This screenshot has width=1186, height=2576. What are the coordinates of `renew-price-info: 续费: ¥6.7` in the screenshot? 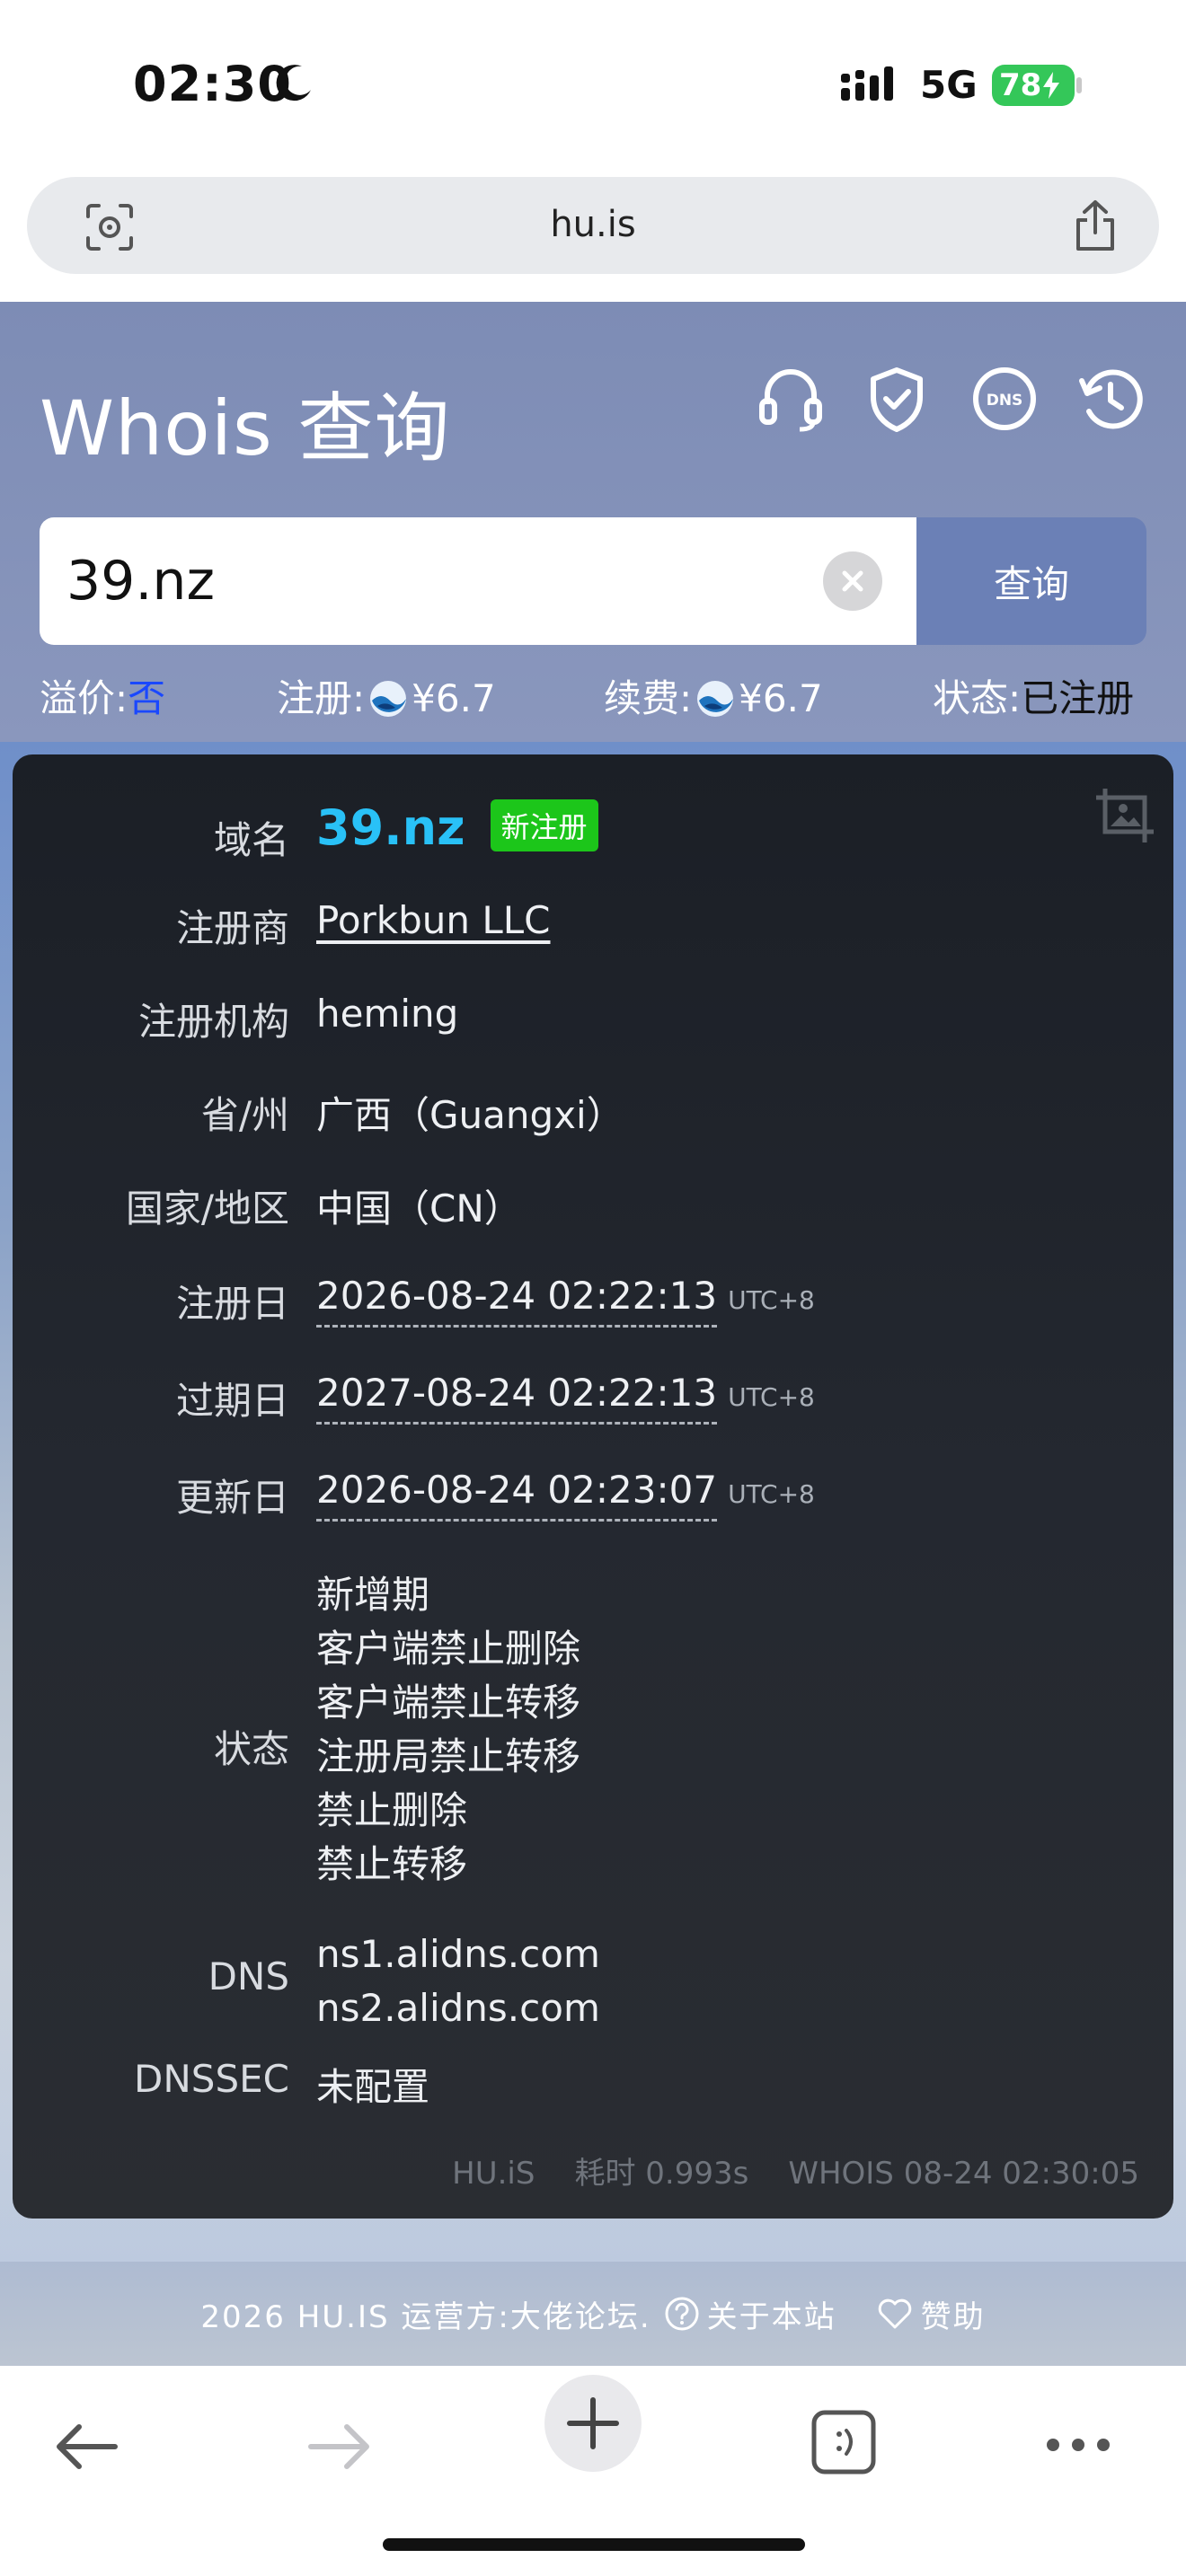 It's located at (713, 695).